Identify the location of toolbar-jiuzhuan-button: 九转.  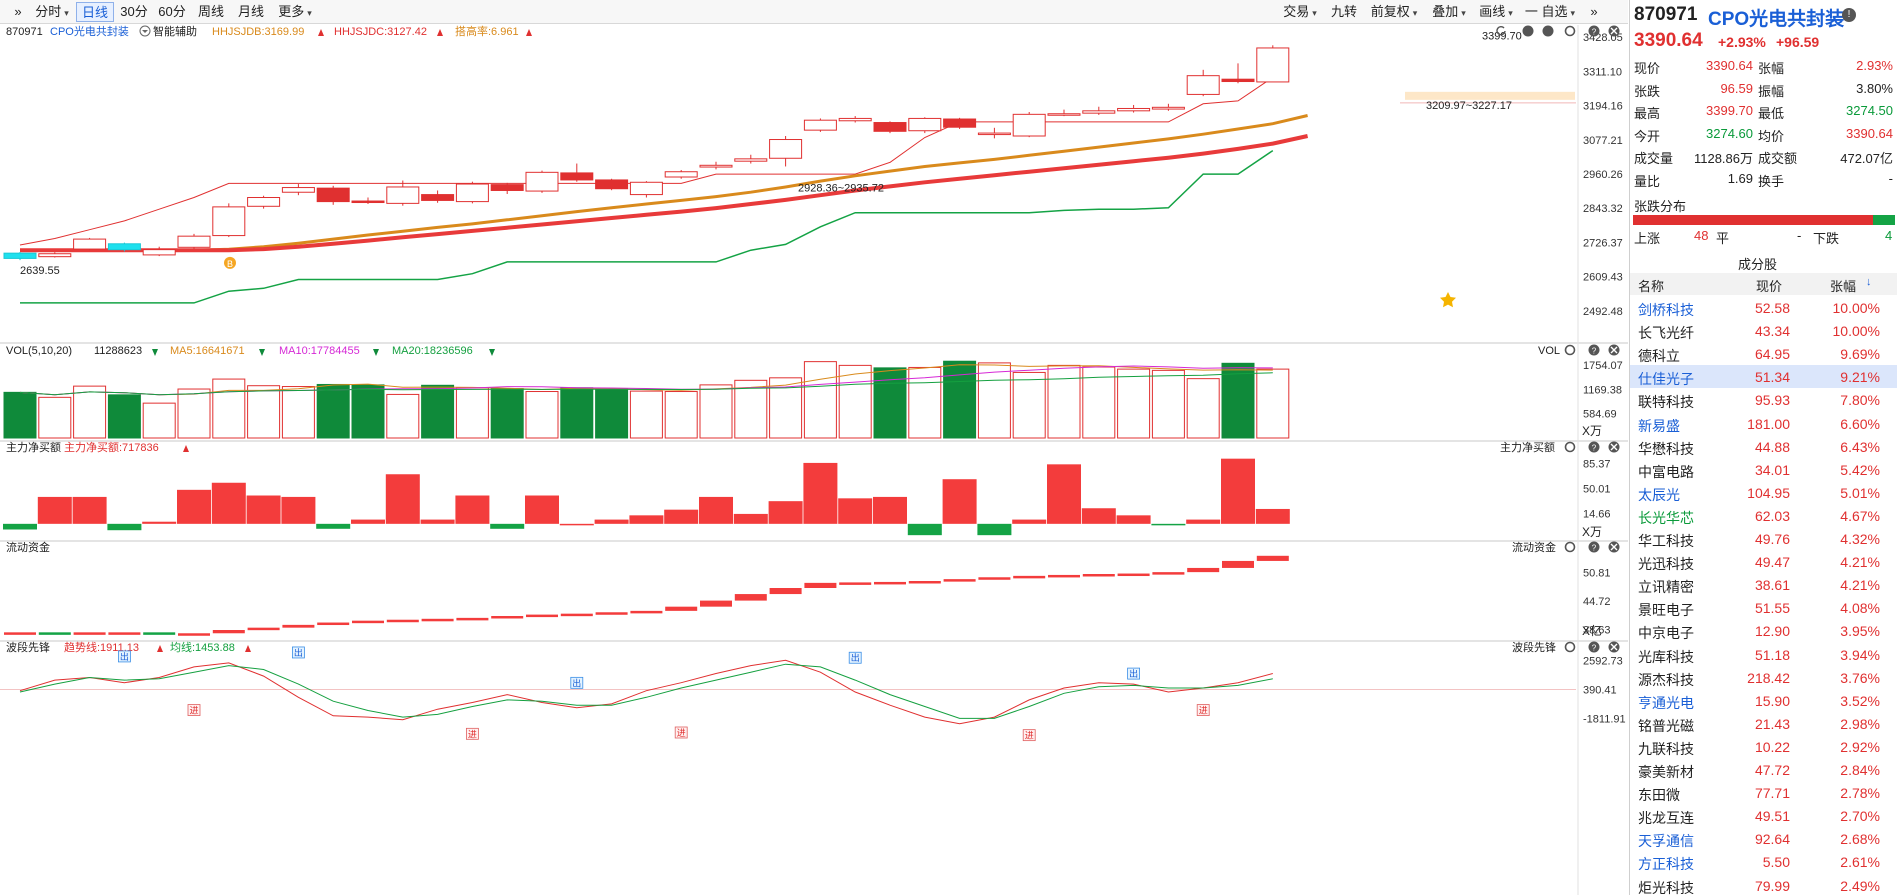
(1344, 12).